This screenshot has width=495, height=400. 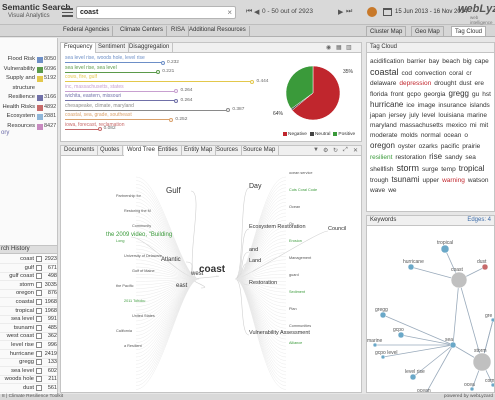 What do you see at coordinates (295, 241) in the screenshot?
I see `tree-fragment: Erosion` at bounding box center [295, 241].